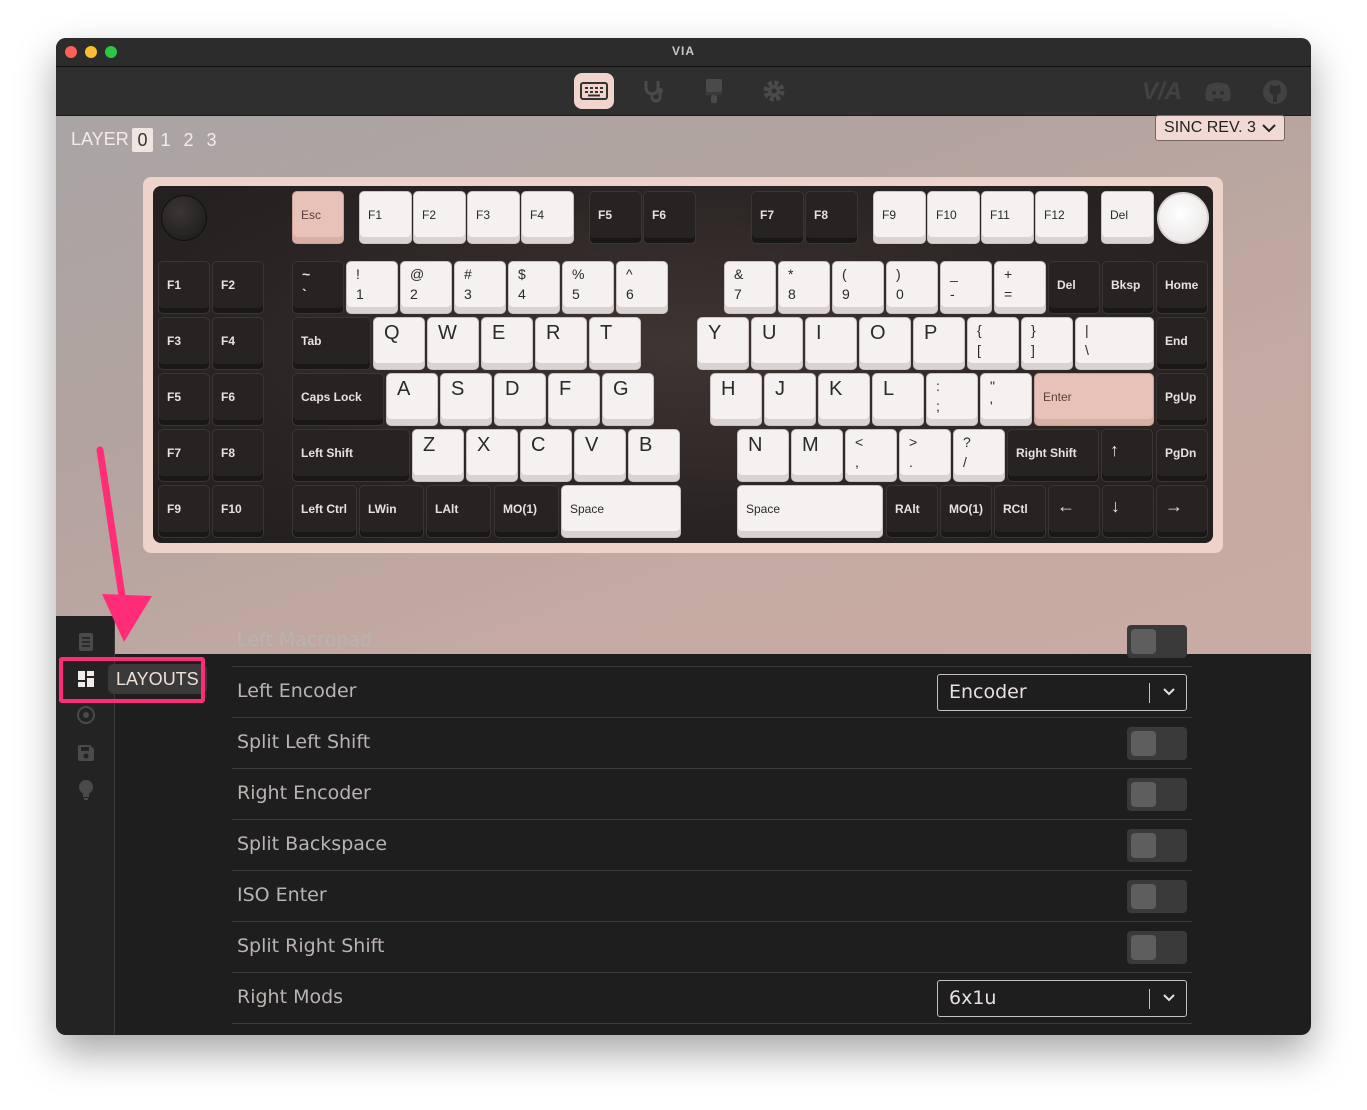  I want to click on key-macro-f8: F8, so click(238, 455).